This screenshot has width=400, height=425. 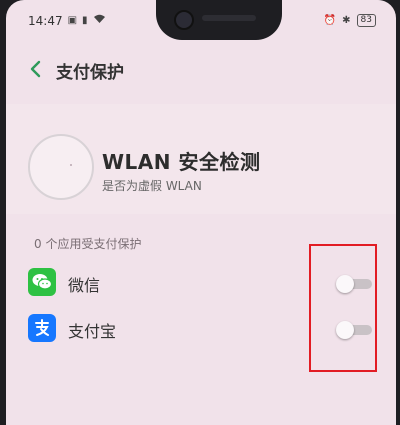 I want to click on earpiece-speaker, so click(x=229, y=18).